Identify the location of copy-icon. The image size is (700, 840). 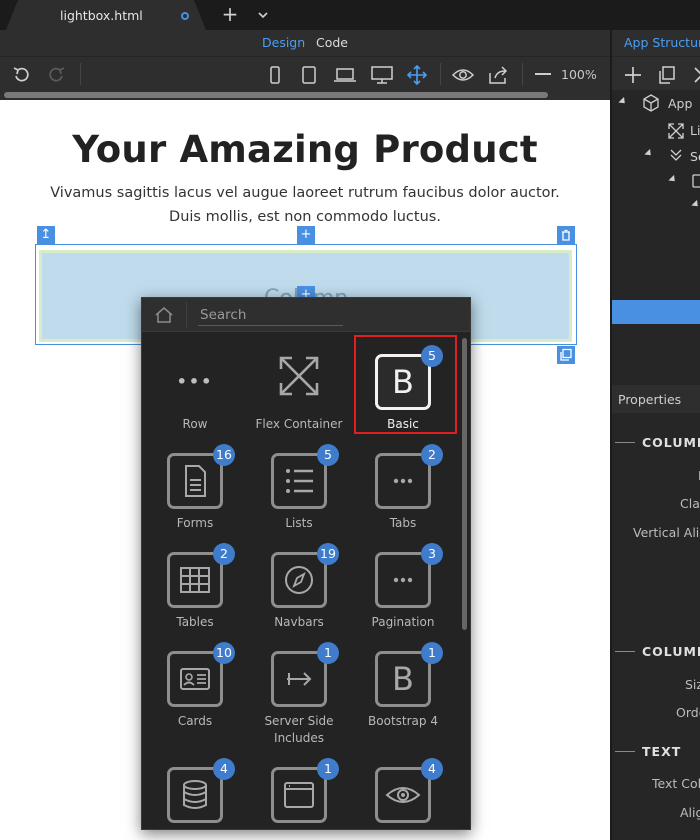
(667, 75).